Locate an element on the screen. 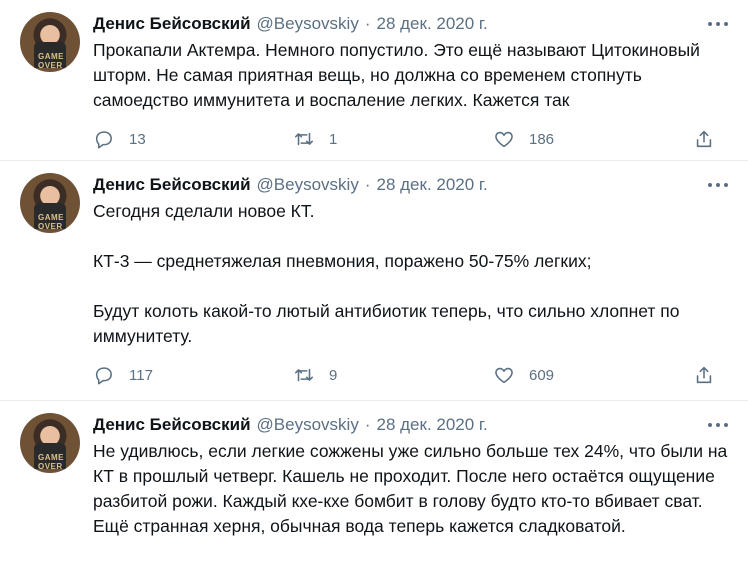 The width and height of the screenshot is (748, 575). reply-button: 13 is located at coordinates (193, 139).